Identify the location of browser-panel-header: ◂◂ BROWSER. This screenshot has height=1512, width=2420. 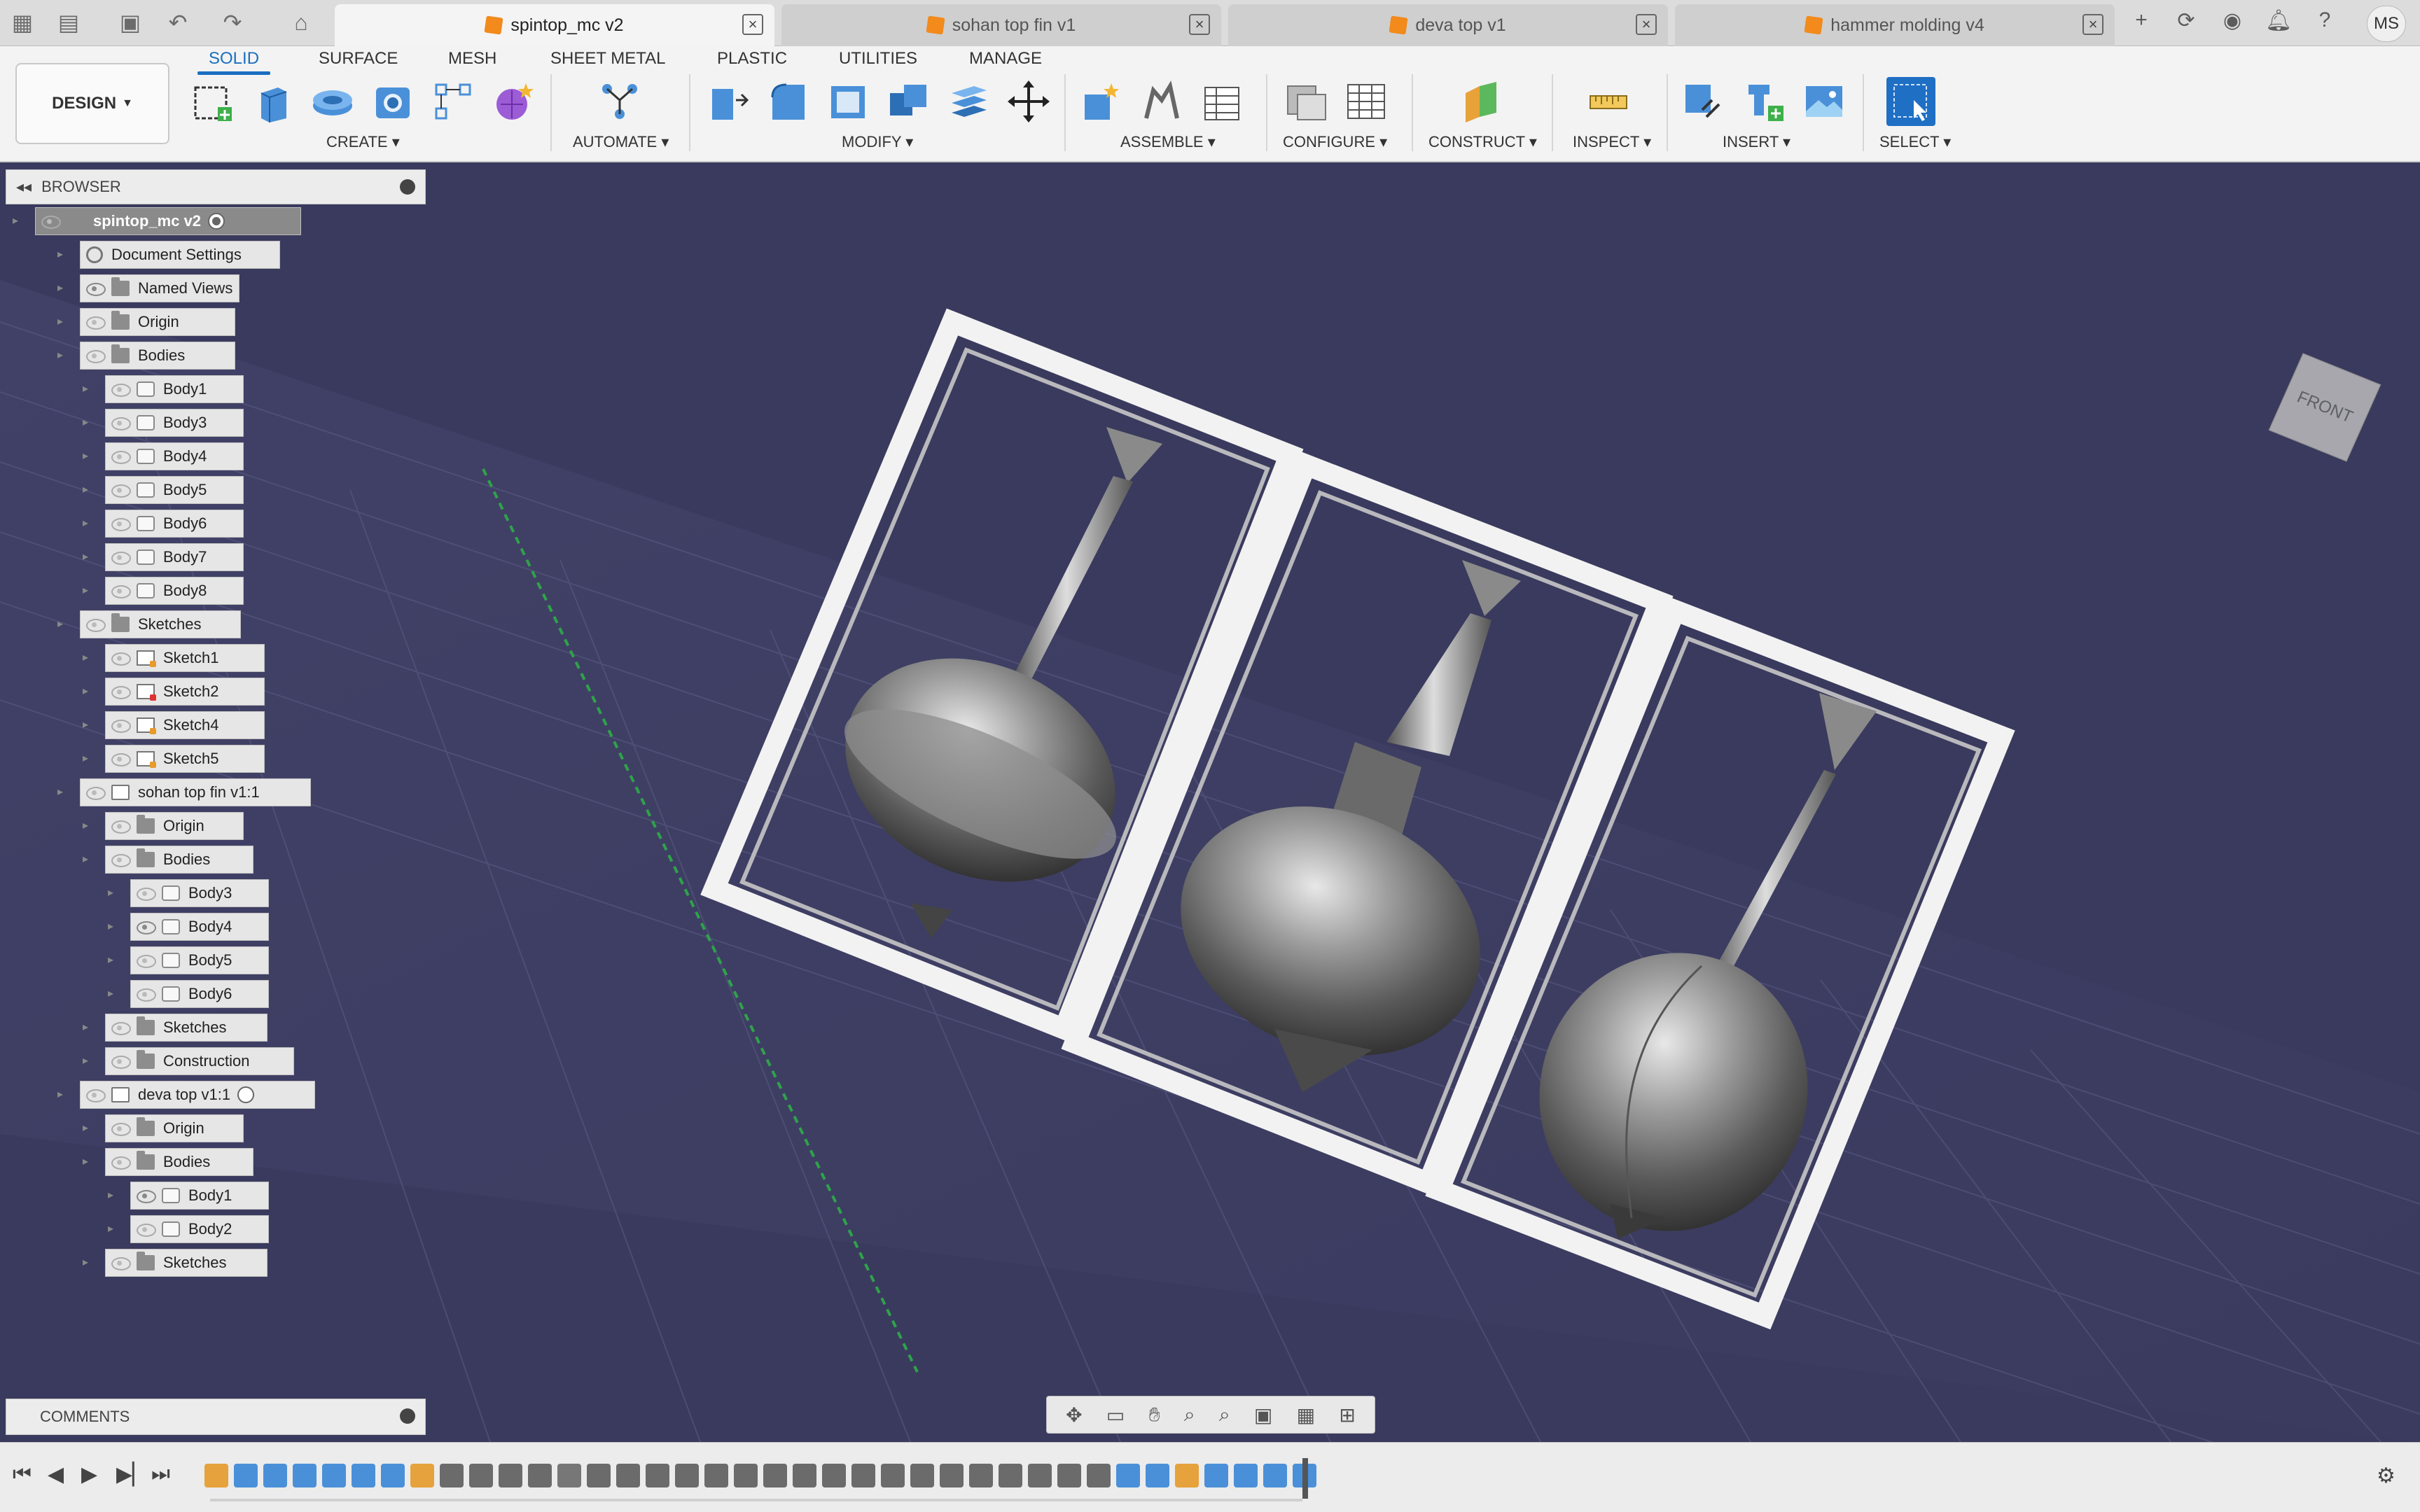
(216, 186).